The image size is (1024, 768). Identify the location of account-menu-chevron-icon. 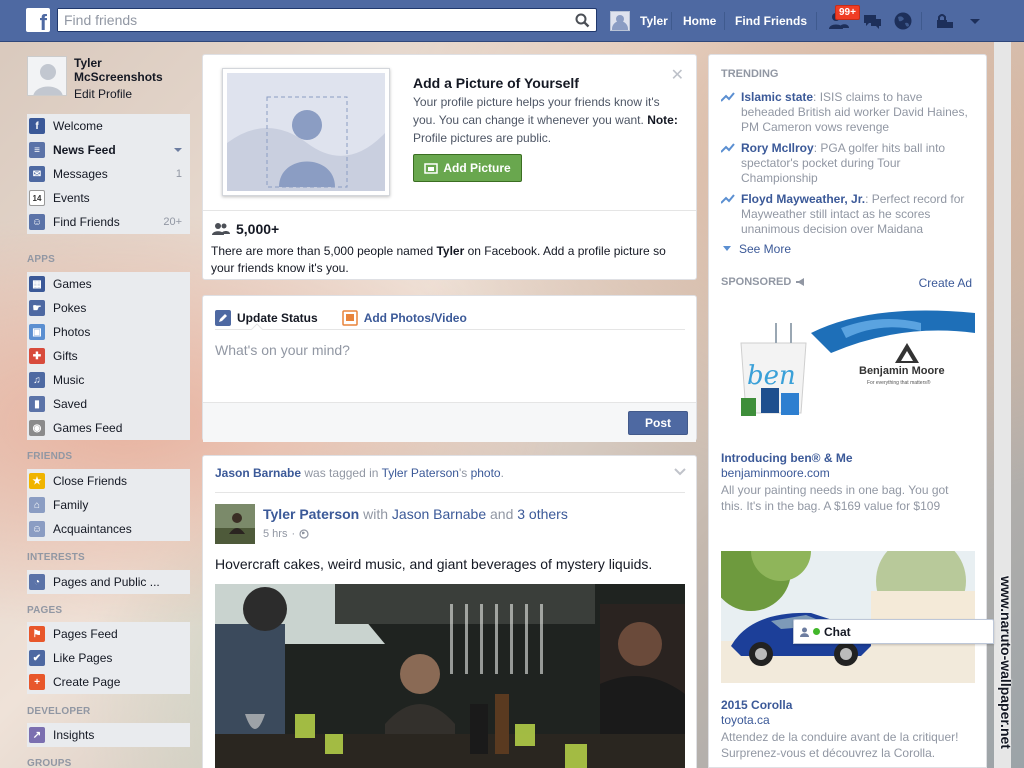
(975, 21).